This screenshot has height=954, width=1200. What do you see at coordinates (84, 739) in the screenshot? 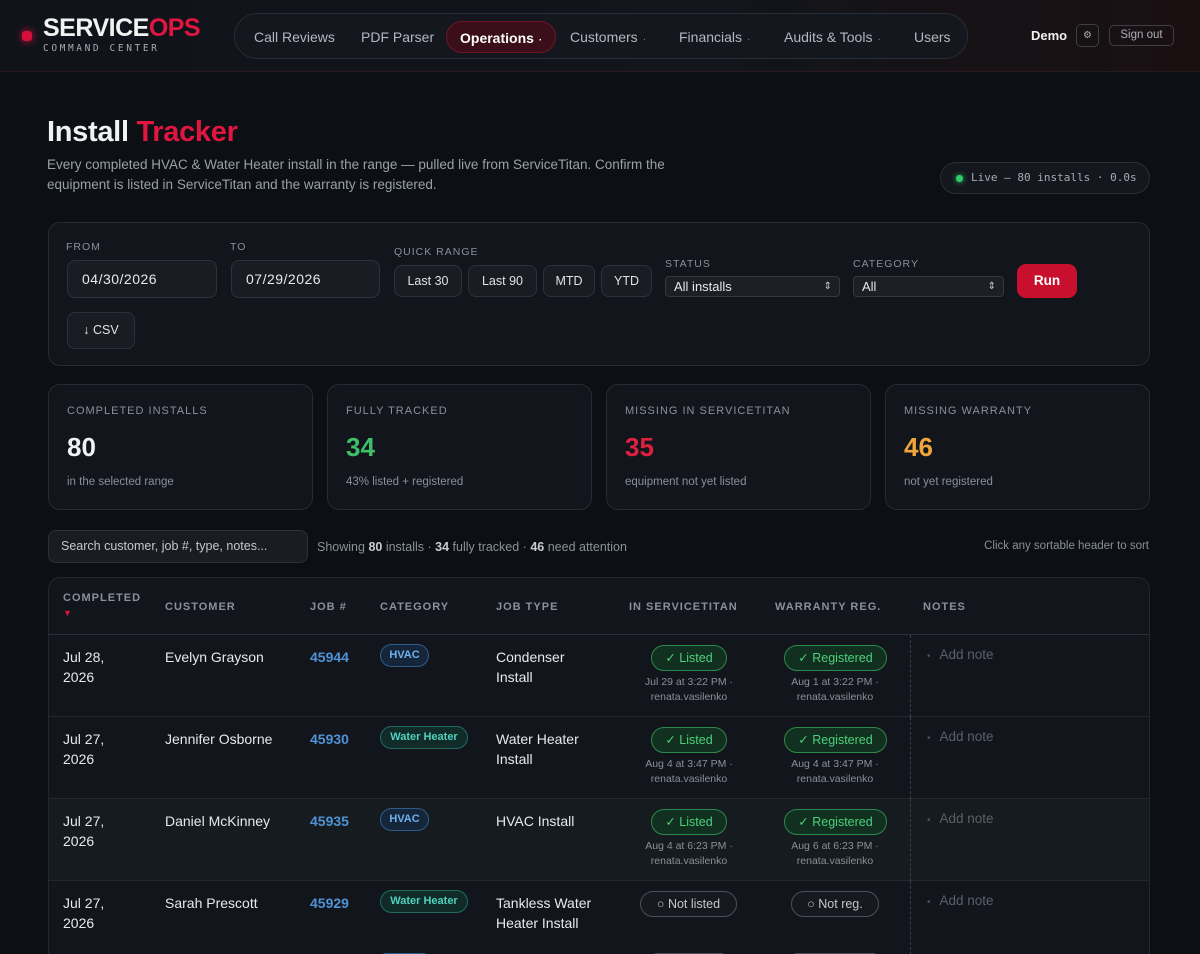
I see `date-line: Jul 27,` at bounding box center [84, 739].